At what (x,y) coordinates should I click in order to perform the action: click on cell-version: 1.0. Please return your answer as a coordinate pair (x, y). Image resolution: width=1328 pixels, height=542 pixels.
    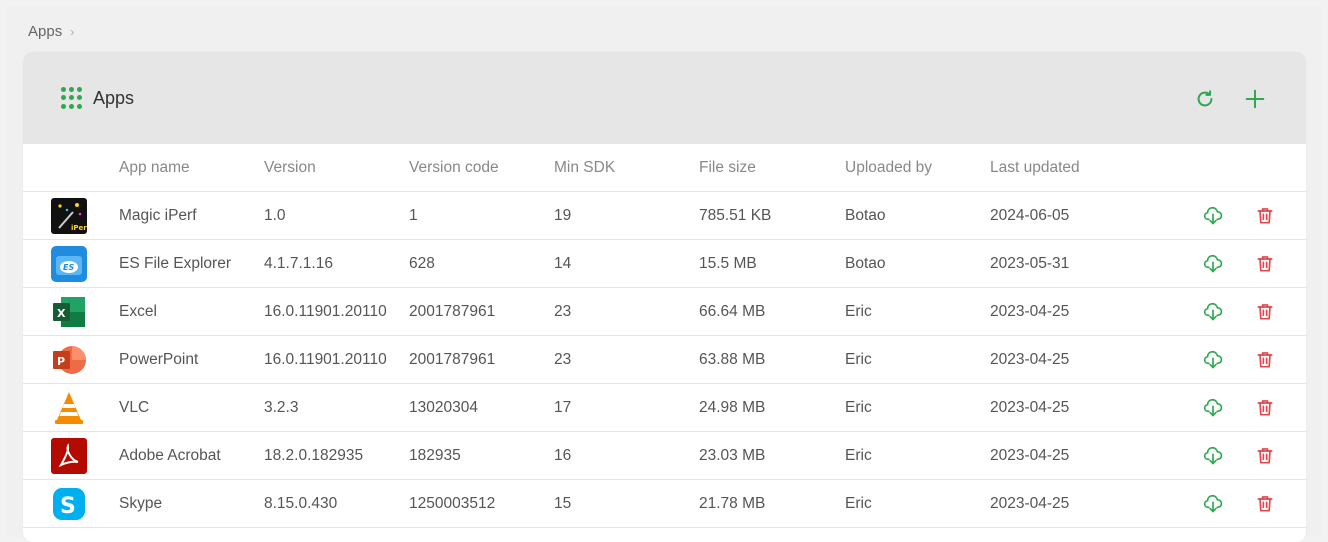
    Looking at the image, I should click on (335, 216).